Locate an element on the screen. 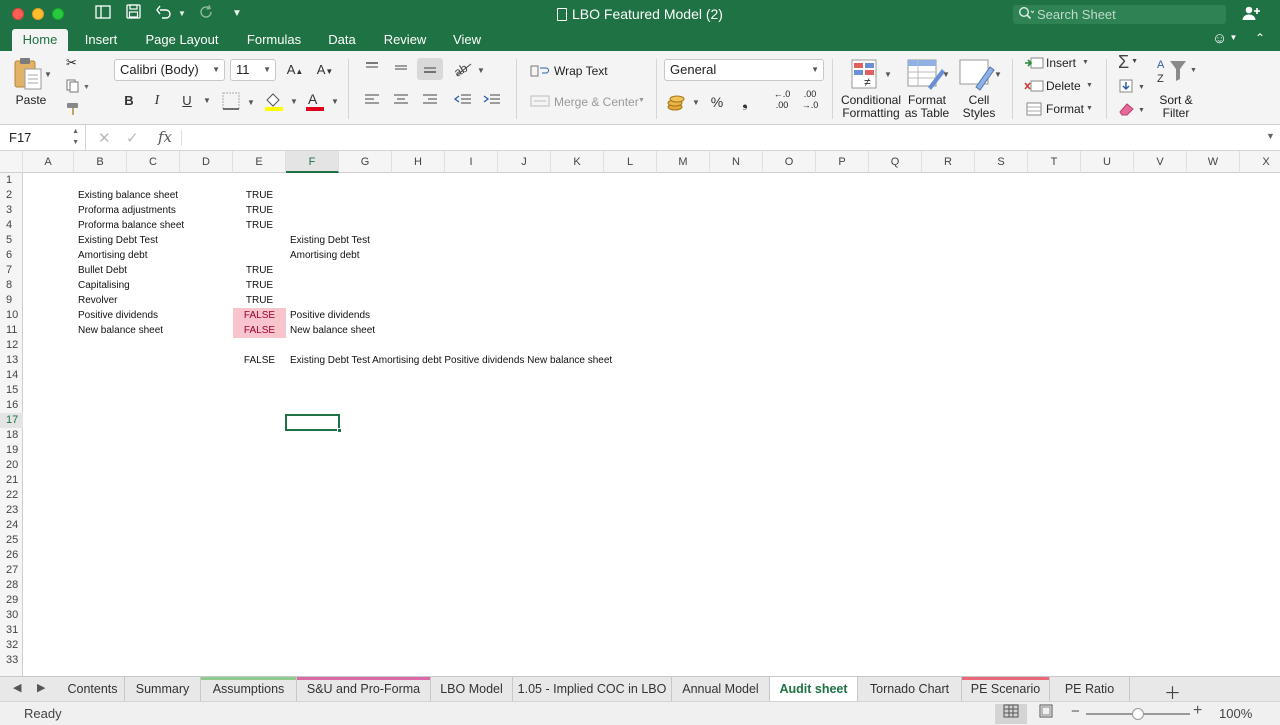 The image size is (1280, 725). column-header-n: N is located at coordinates (736, 162).